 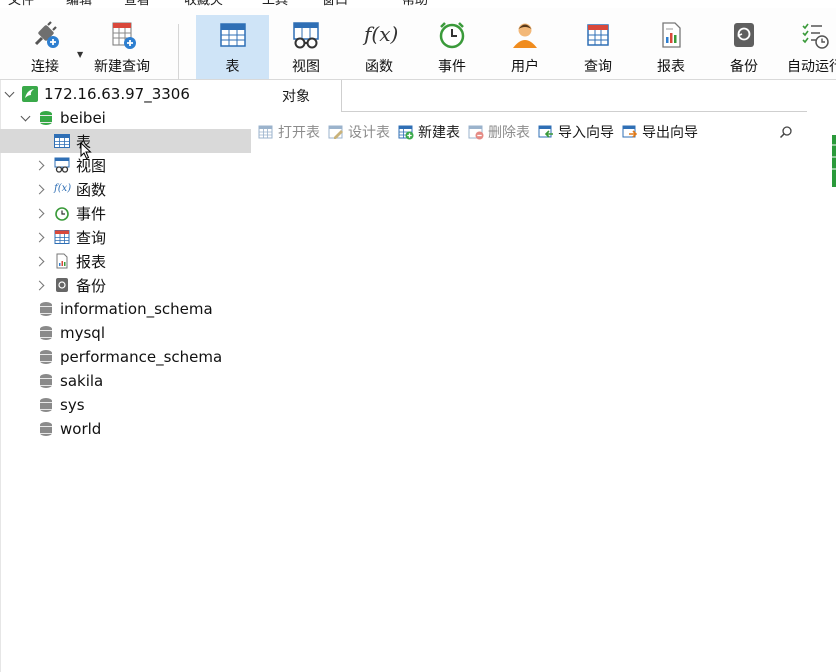 What do you see at coordinates (336, 132) in the screenshot?
I see `design-table-icon` at bounding box center [336, 132].